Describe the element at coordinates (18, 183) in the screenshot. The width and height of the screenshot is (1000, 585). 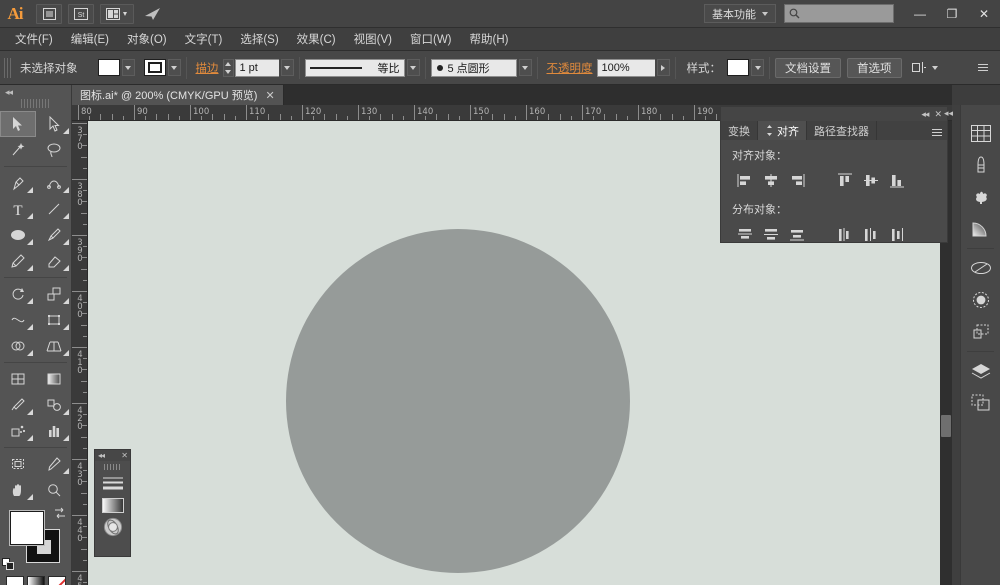
I see `tool-pen` at that location.